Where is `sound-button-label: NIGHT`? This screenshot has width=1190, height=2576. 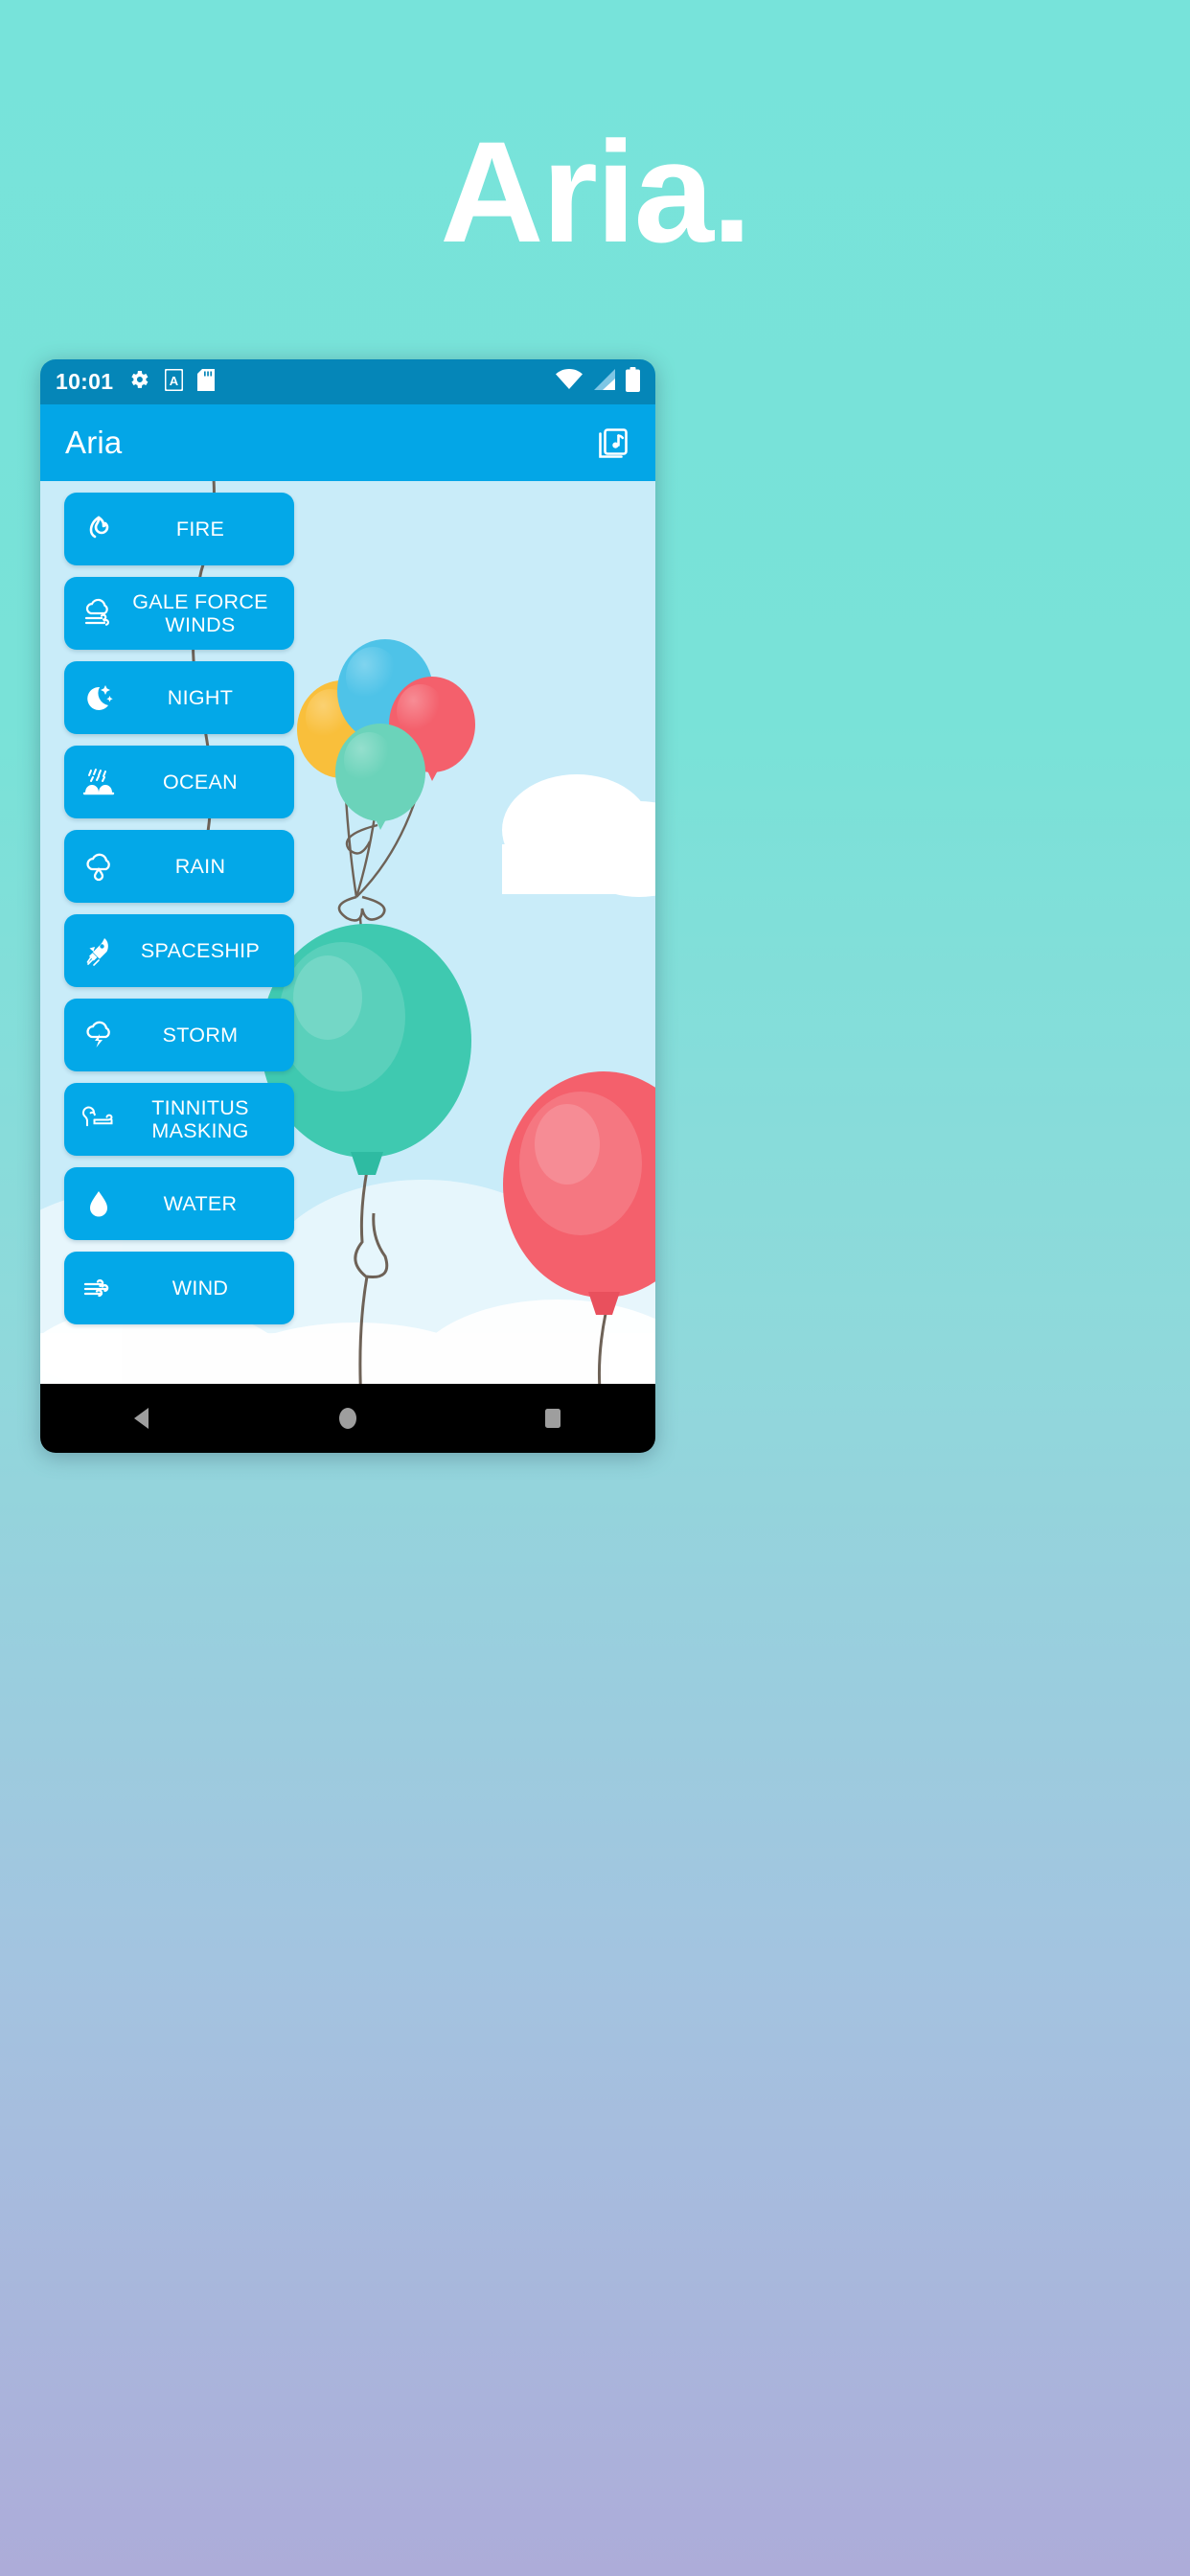
sound-button-label: NIGHT is located at coordinates (201, 697).